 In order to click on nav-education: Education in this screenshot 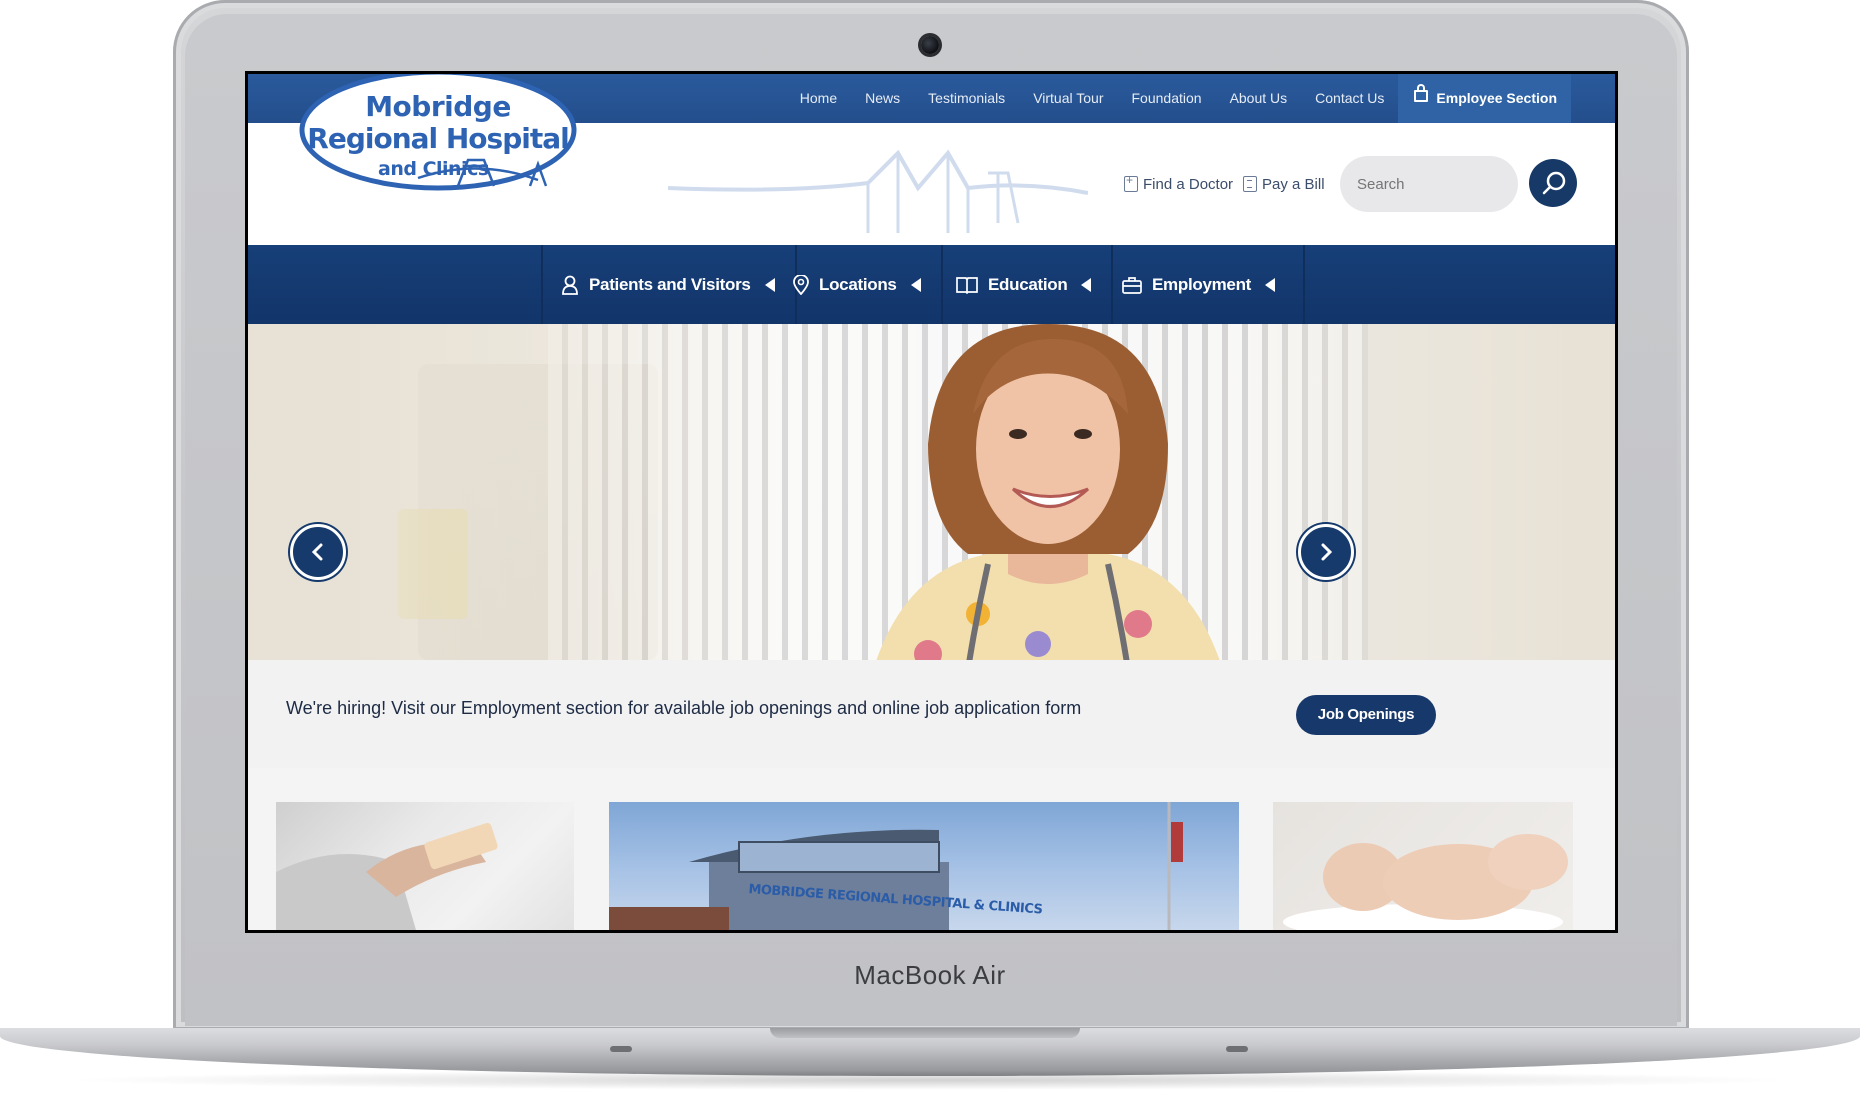, I will do `click(1026, 284)`.